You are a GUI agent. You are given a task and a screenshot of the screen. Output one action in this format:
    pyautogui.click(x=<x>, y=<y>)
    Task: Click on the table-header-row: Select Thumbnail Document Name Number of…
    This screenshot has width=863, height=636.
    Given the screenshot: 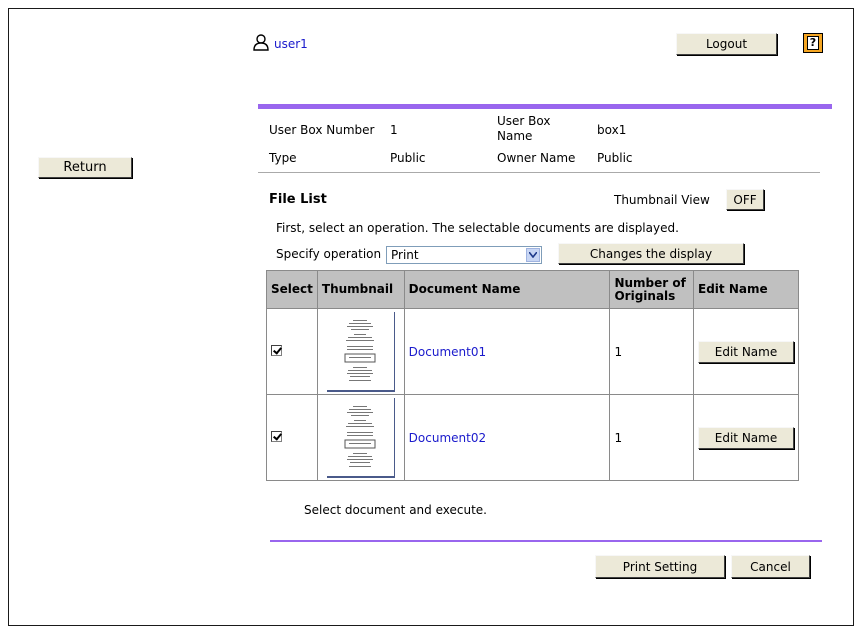 What is the action you would take?
    pyautogui.click(x=532, y=289)
    